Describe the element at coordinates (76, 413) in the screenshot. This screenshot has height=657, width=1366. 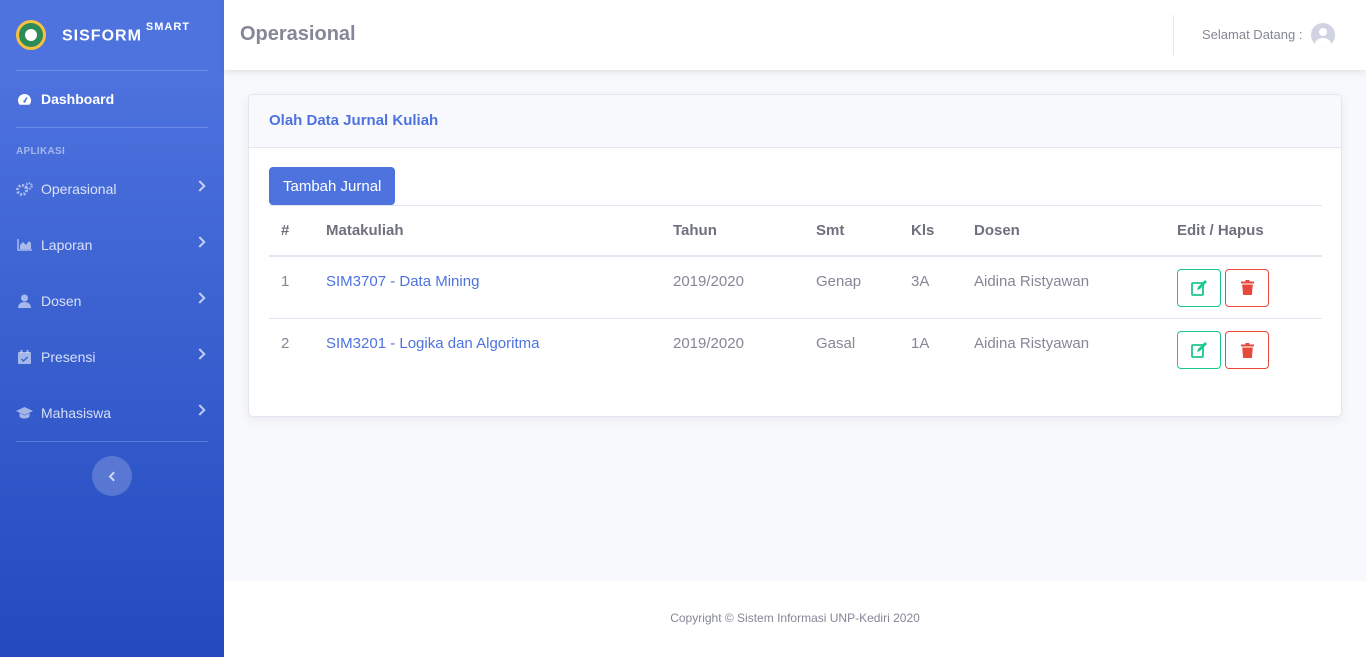
I see `sidebar-item-label: Mahasiswa` at that location.